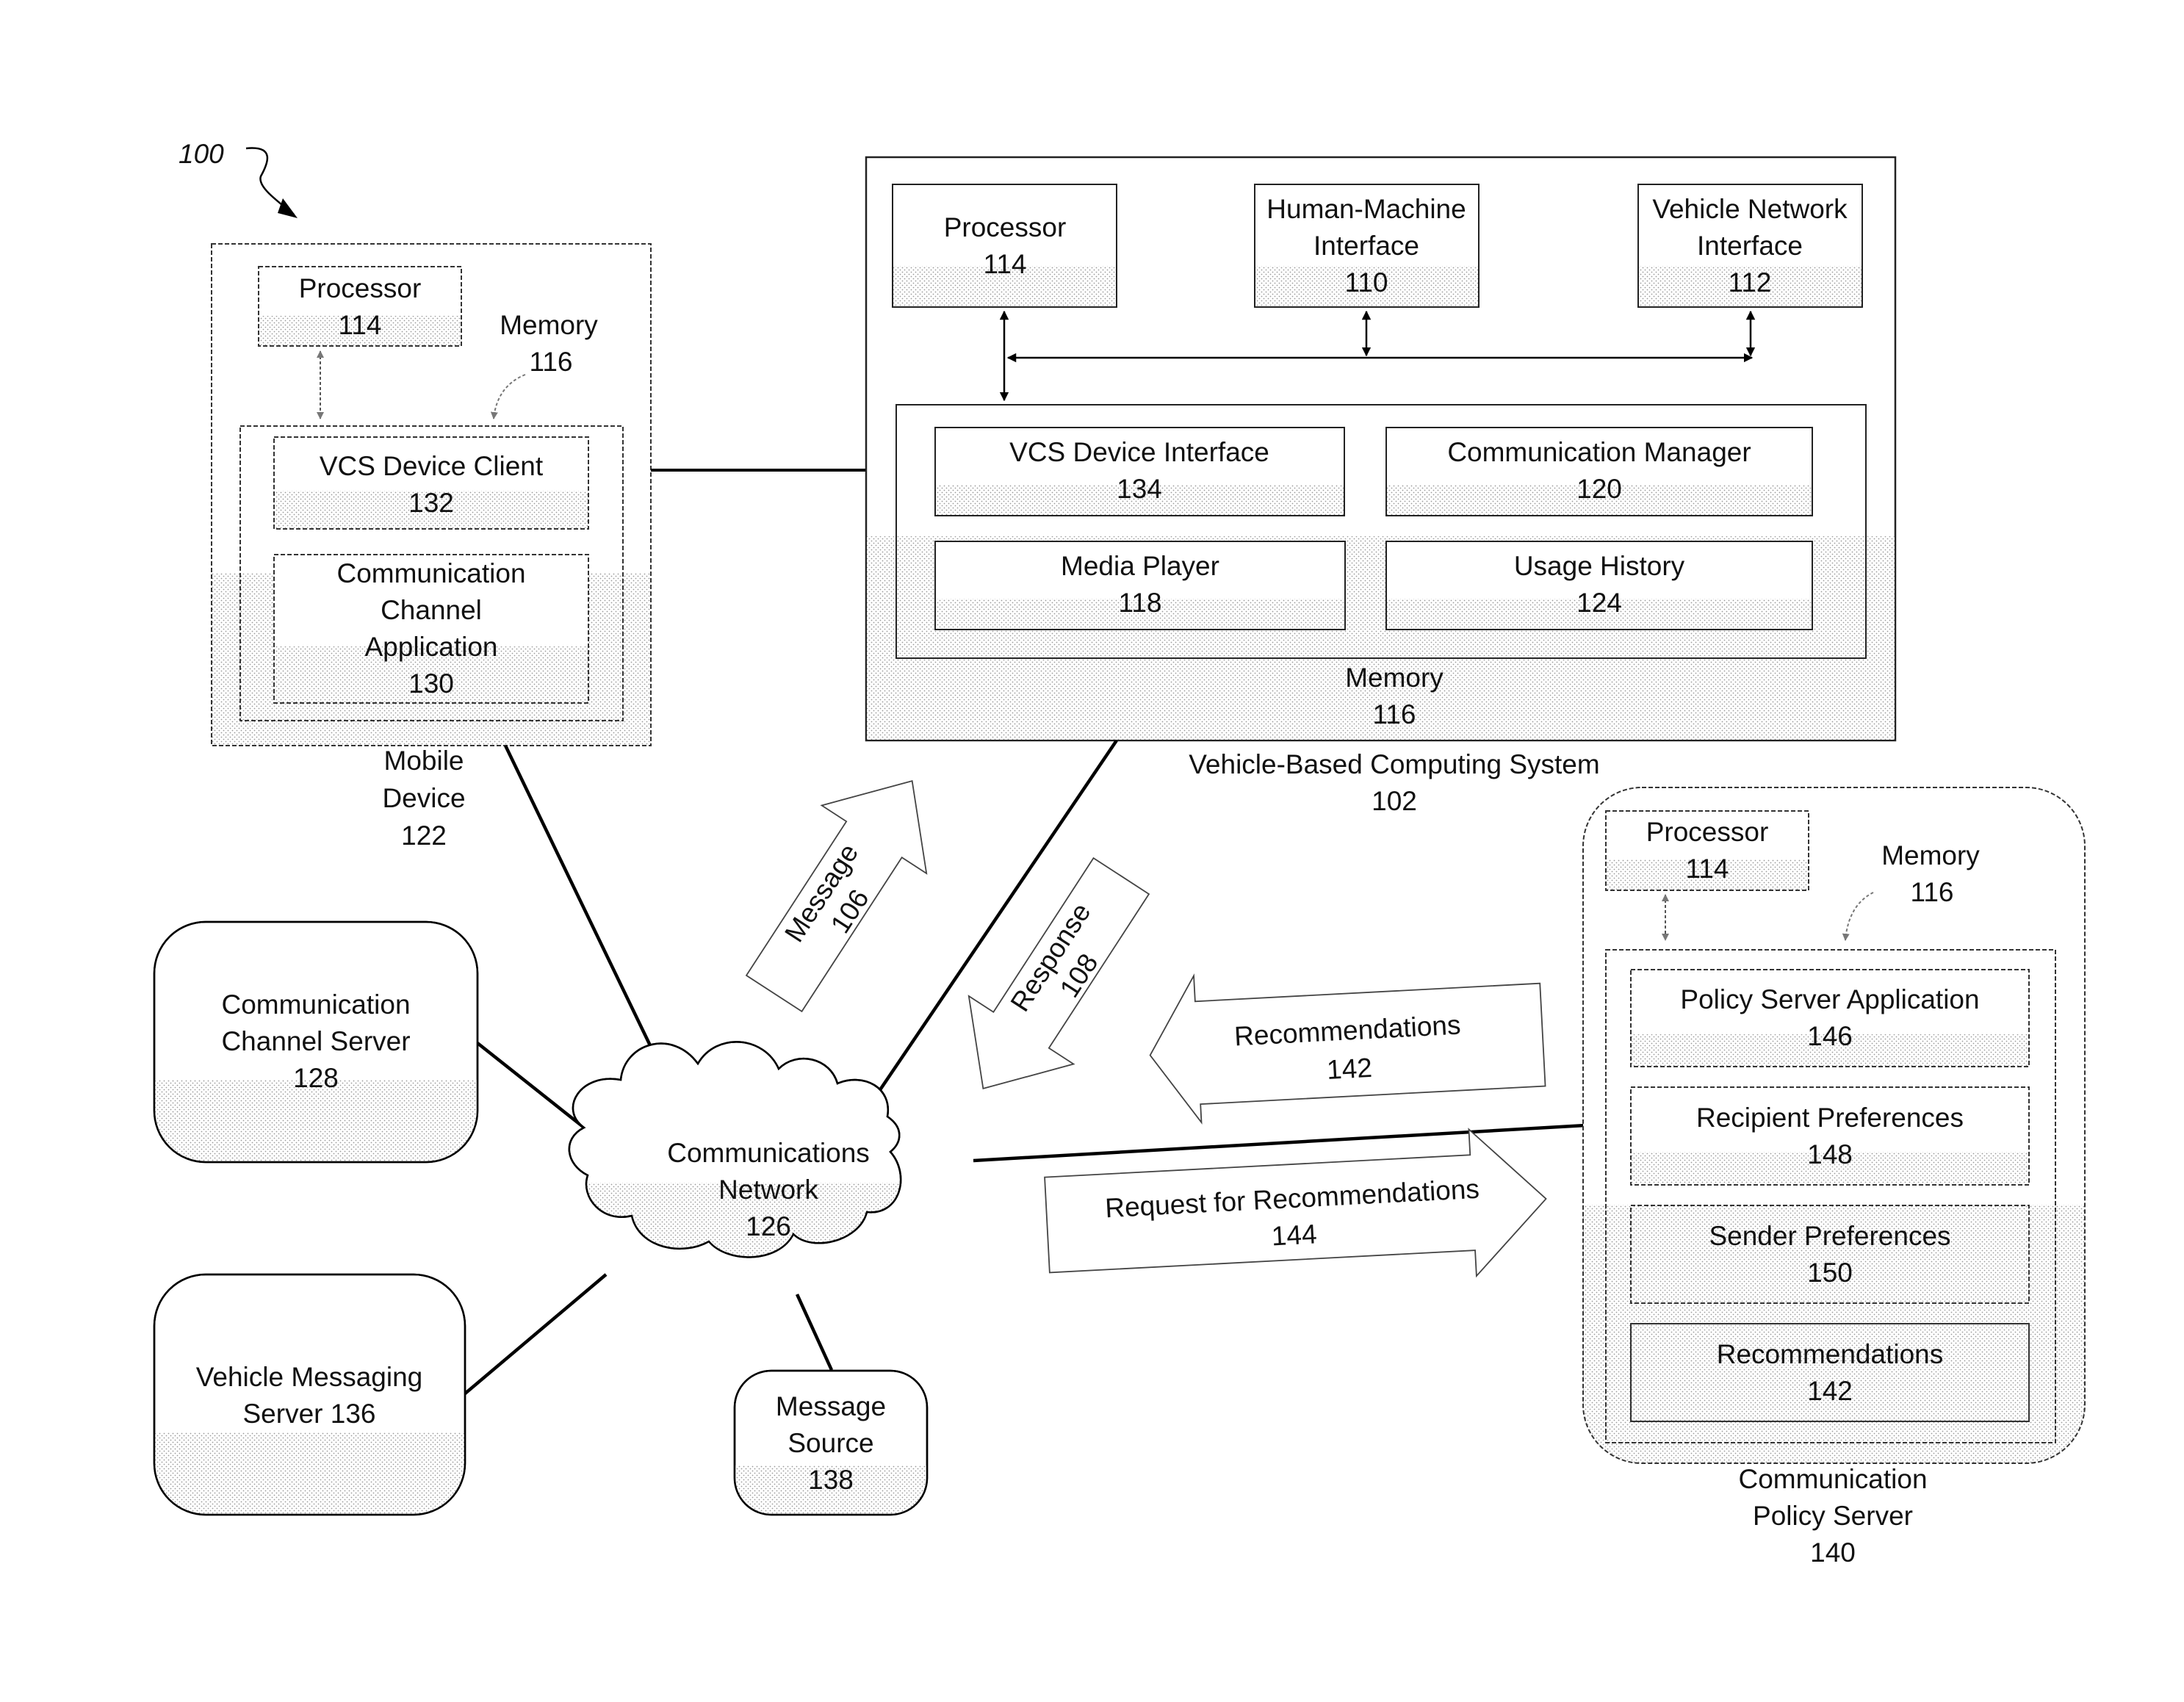 The width and height of the screenshot is (2184, 1702). I want to click on mobile-device-title-line2: Device, so click(424, 798).